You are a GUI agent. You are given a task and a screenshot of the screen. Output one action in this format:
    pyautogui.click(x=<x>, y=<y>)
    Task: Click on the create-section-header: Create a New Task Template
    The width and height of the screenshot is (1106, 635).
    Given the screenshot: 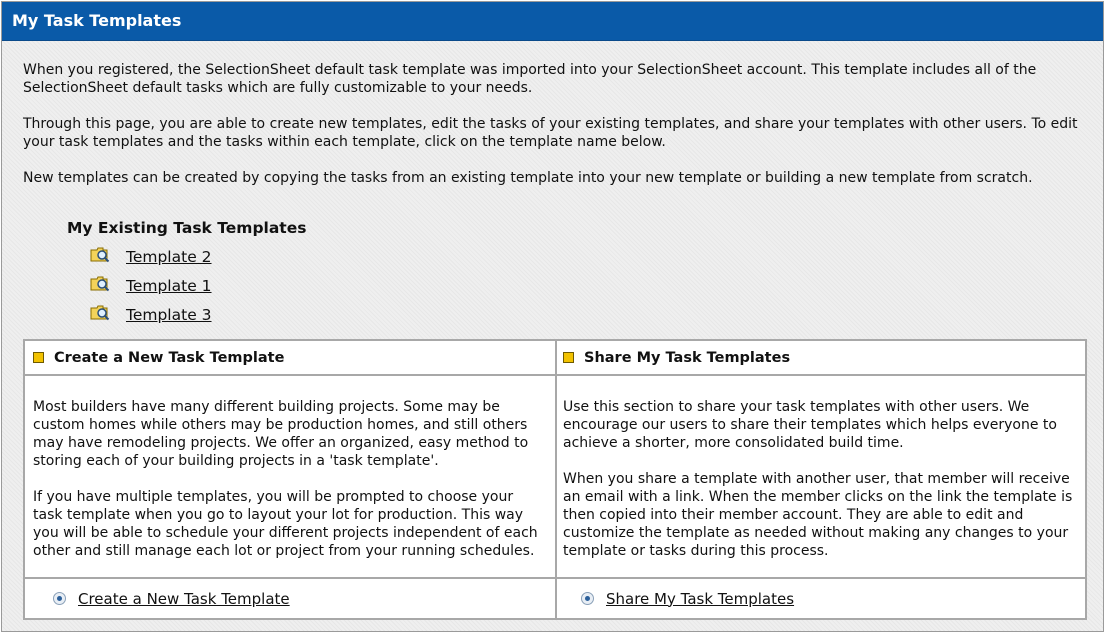 What is the action you would take?
    pyautogui.click(x=290, y=357)
    